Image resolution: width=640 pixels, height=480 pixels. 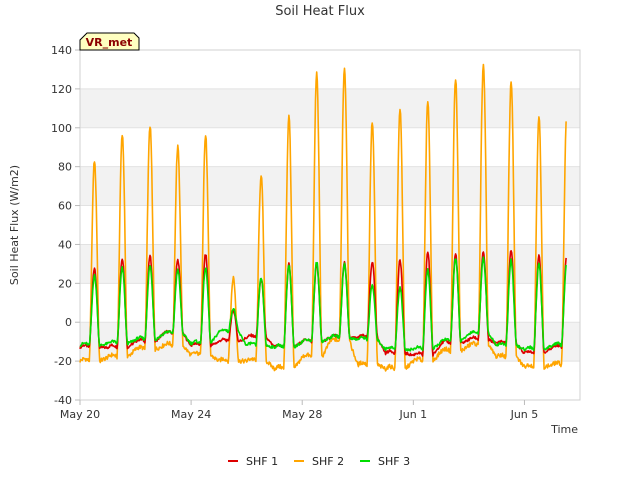 I want to click on legend: SHF 1 SHF 2 SHF 3, so click(x=319, y=461).